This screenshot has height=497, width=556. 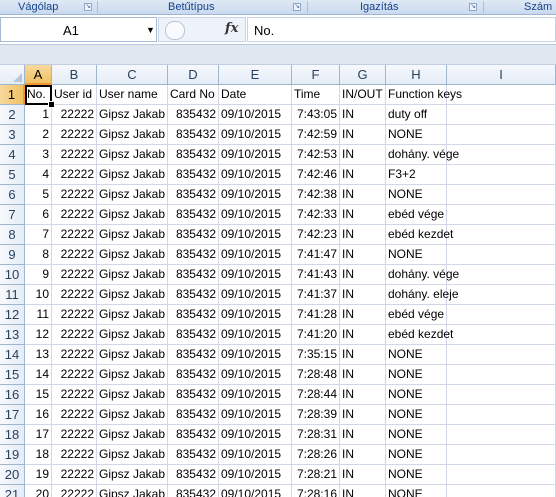 What do you see at coordinates (132, 415) in the screenshot?
I see `cell-c17: Gipsz Jakab` at bounding box center [132, 415].